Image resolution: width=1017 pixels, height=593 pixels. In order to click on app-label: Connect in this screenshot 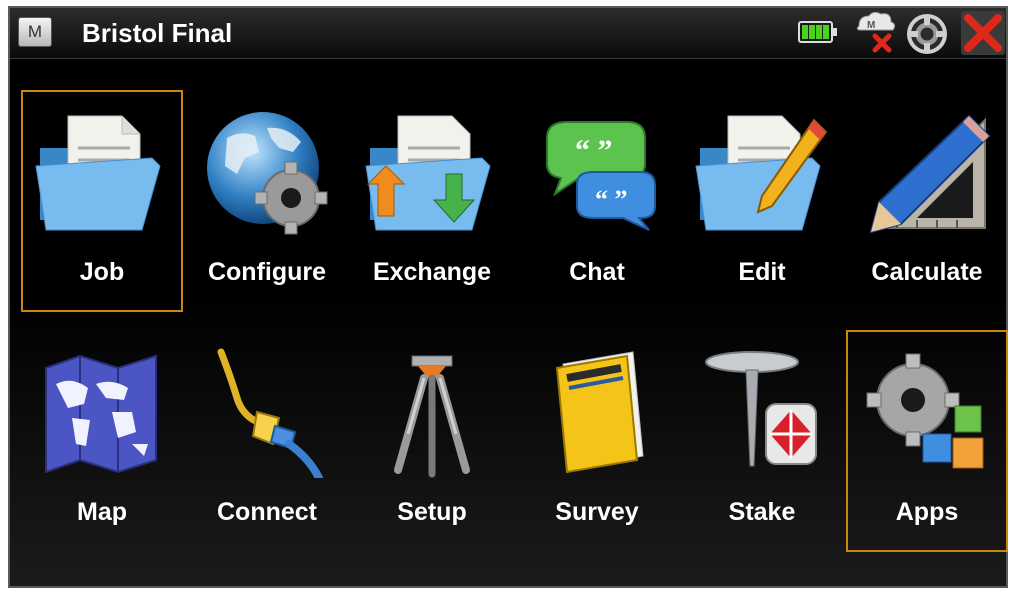, I will do `click(267, 512)`.